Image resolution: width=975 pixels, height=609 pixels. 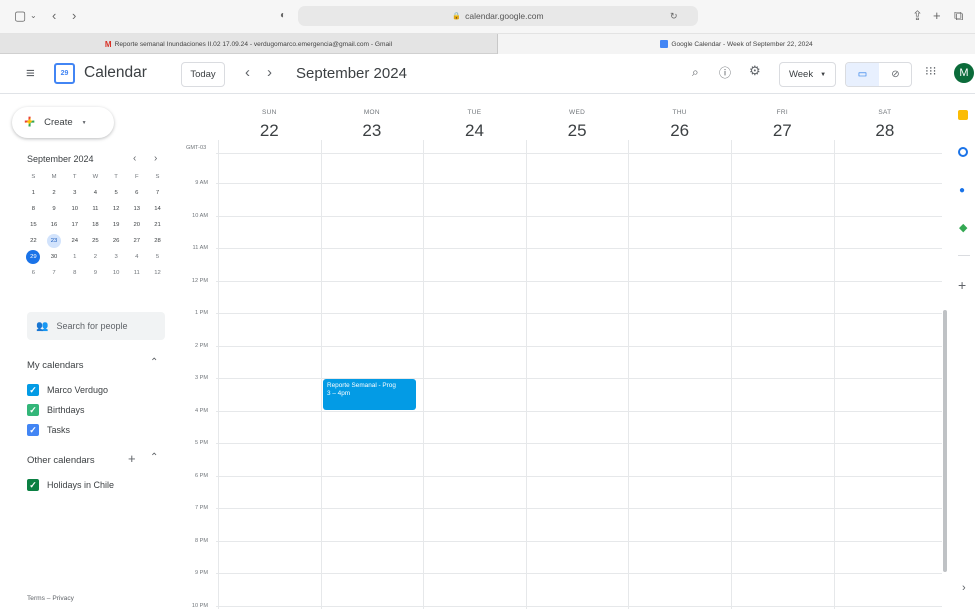 What do you see at coordinates (964, 588) in the screenshot?
I see `expand-panel-icon: ›` at bounding box center [964, 588].